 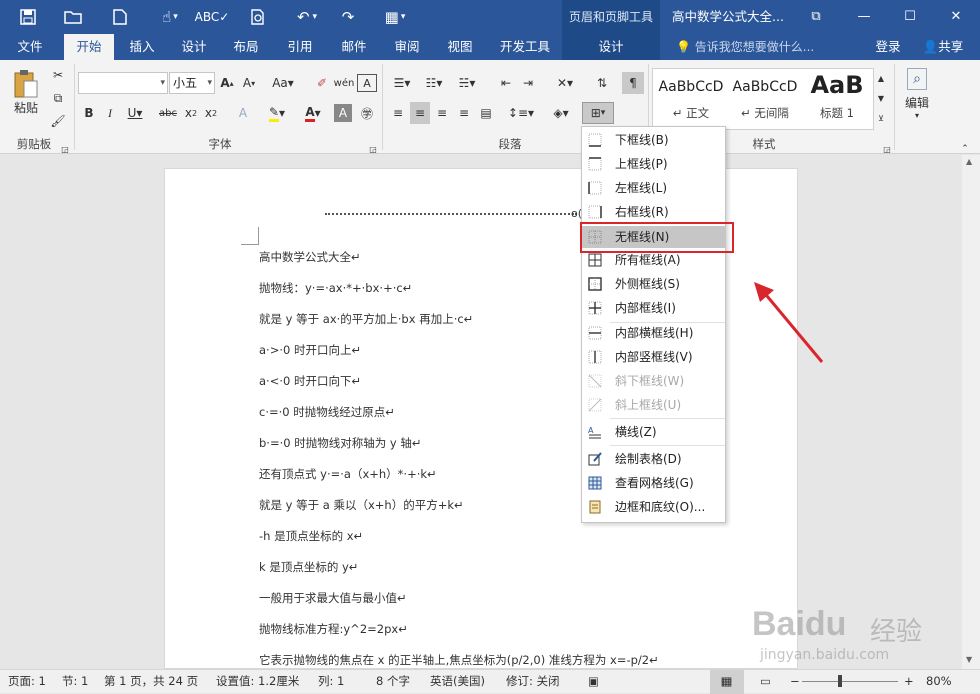 What do you see at coordinates (393, 682) in the screenshot?
I see `status-word-count: 8 个字` at bounding box center [393, 682].